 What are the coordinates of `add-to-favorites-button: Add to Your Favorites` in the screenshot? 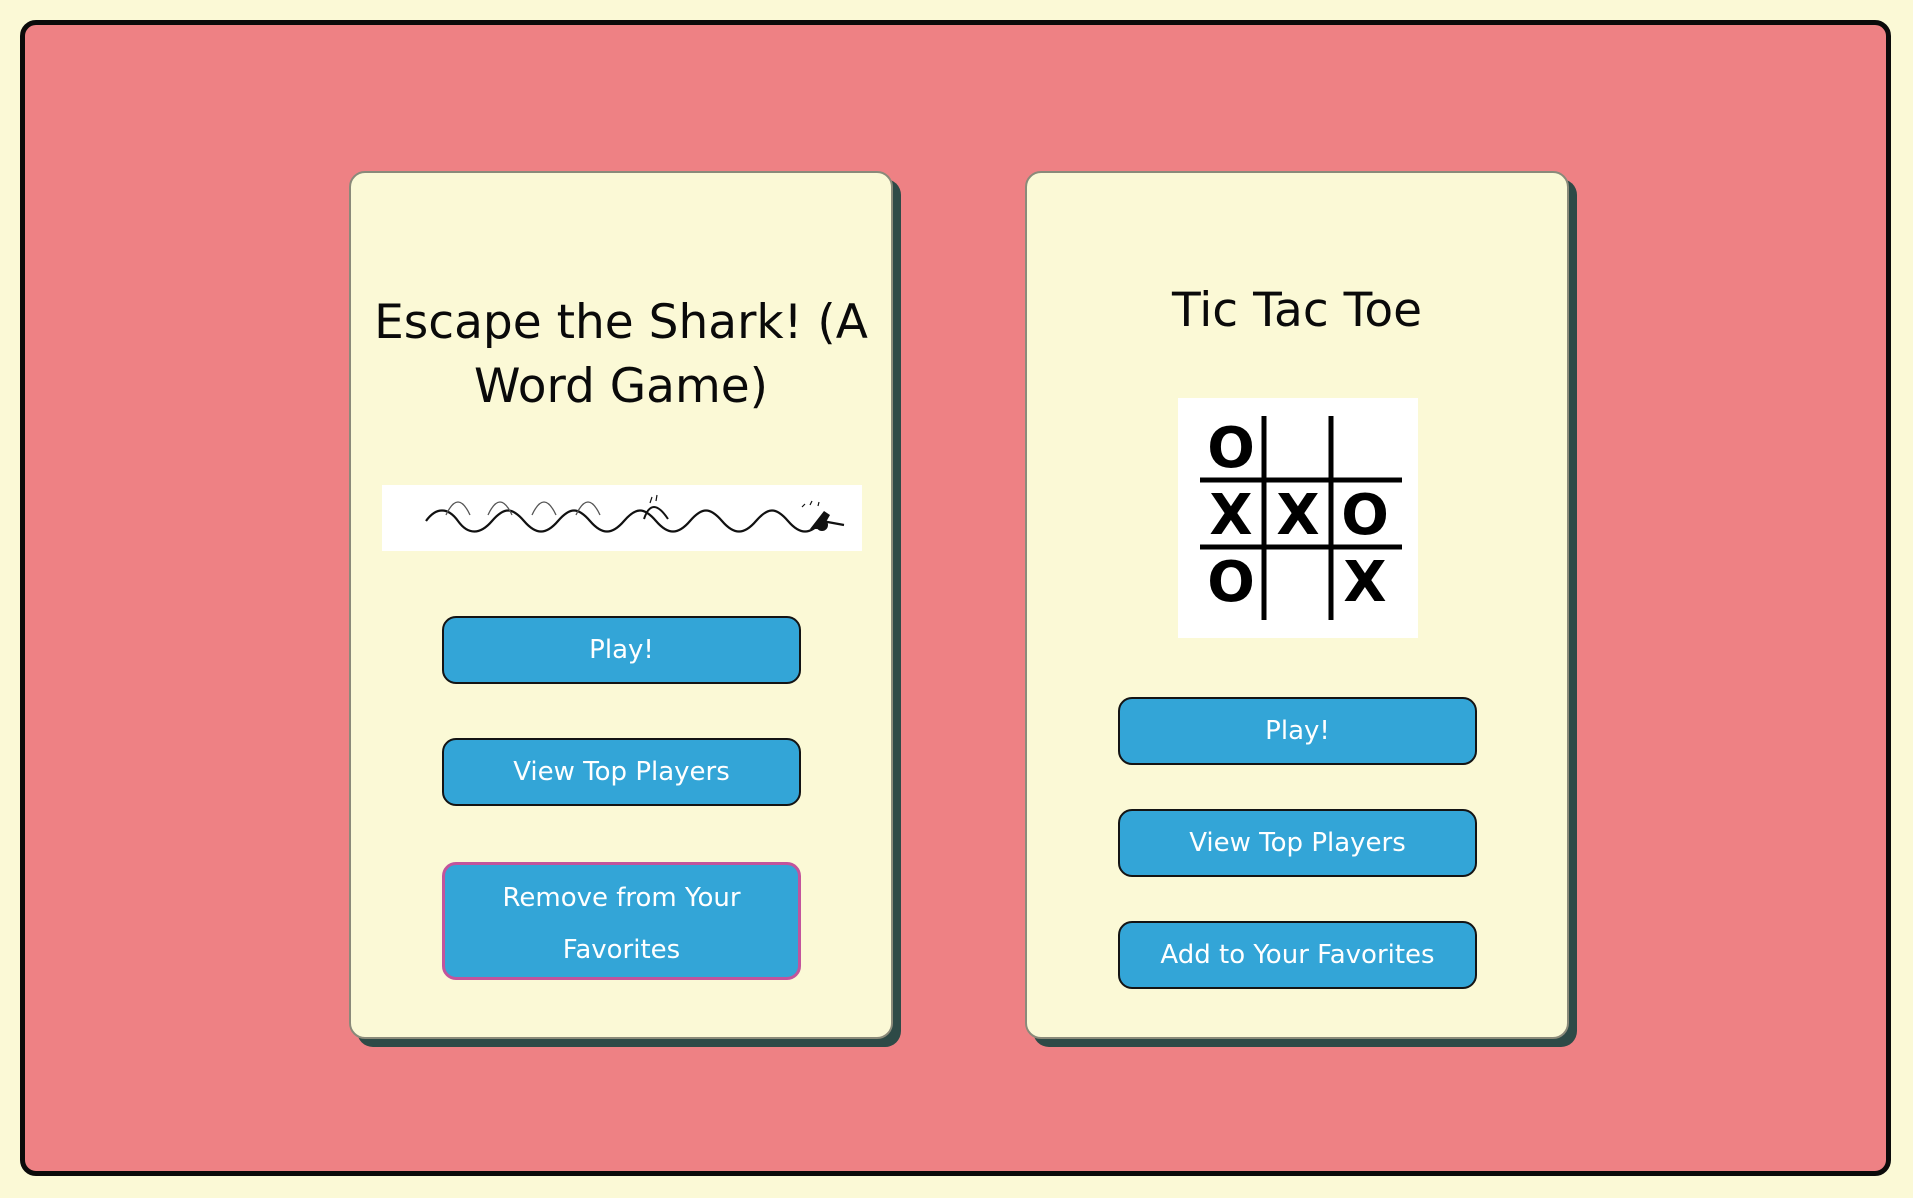 It's located at (1297, 955).